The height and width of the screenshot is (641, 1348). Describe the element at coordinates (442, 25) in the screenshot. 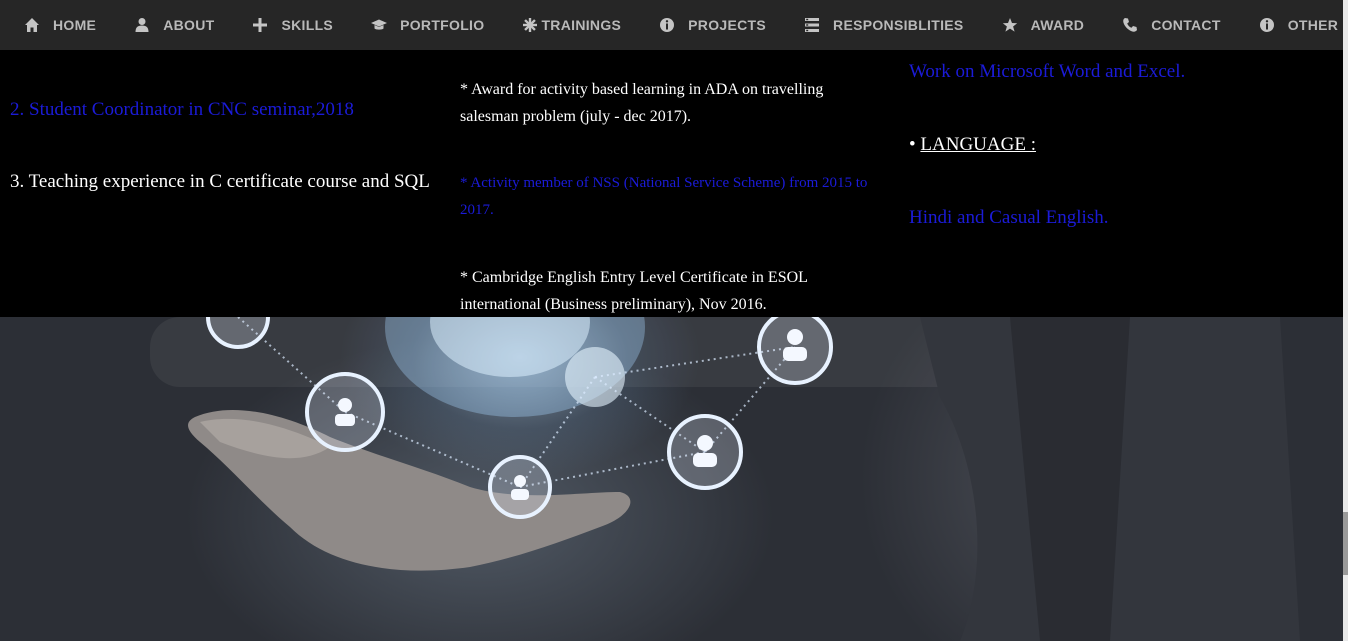

I see `nav-portfolio-label: PORTFOLIO` at that location.